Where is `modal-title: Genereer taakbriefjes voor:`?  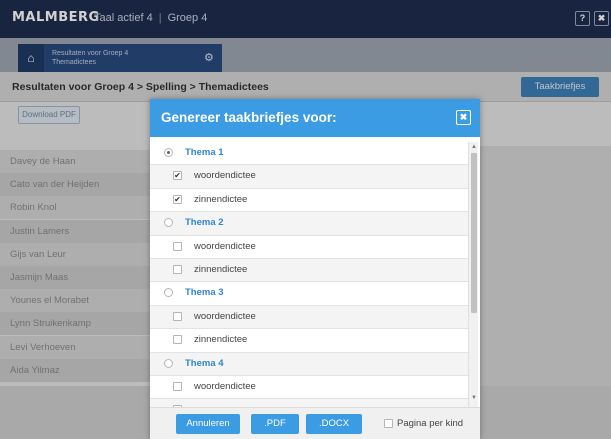 modal-title: Genereer taakbriefjes voor: is located at coordinates (249, 117).